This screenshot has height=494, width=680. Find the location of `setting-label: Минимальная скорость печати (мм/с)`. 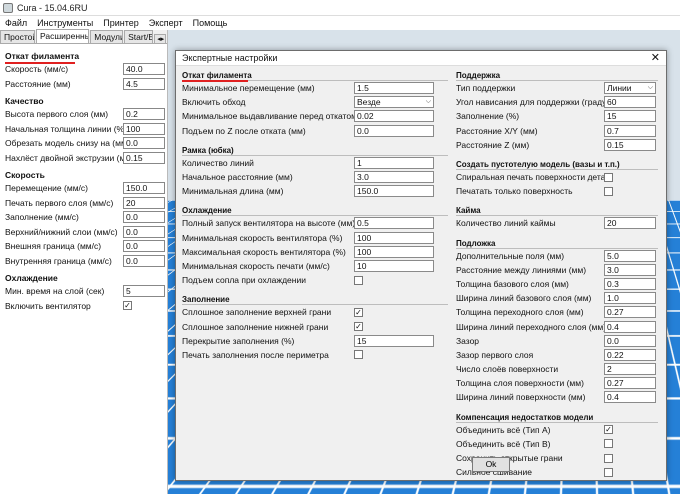

setting-label: Минимальная скорость печати (мм/с) is located at coordinates (256, 265).